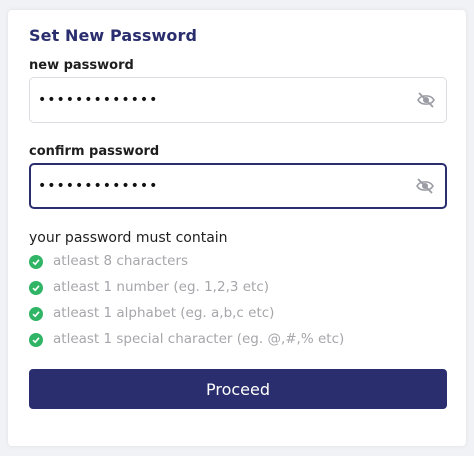 The height and width of the screenshot is (456, 474). Describe the element at coordinates (81, 65) in the screenshot. I see `new-password-label: new password` at that location.